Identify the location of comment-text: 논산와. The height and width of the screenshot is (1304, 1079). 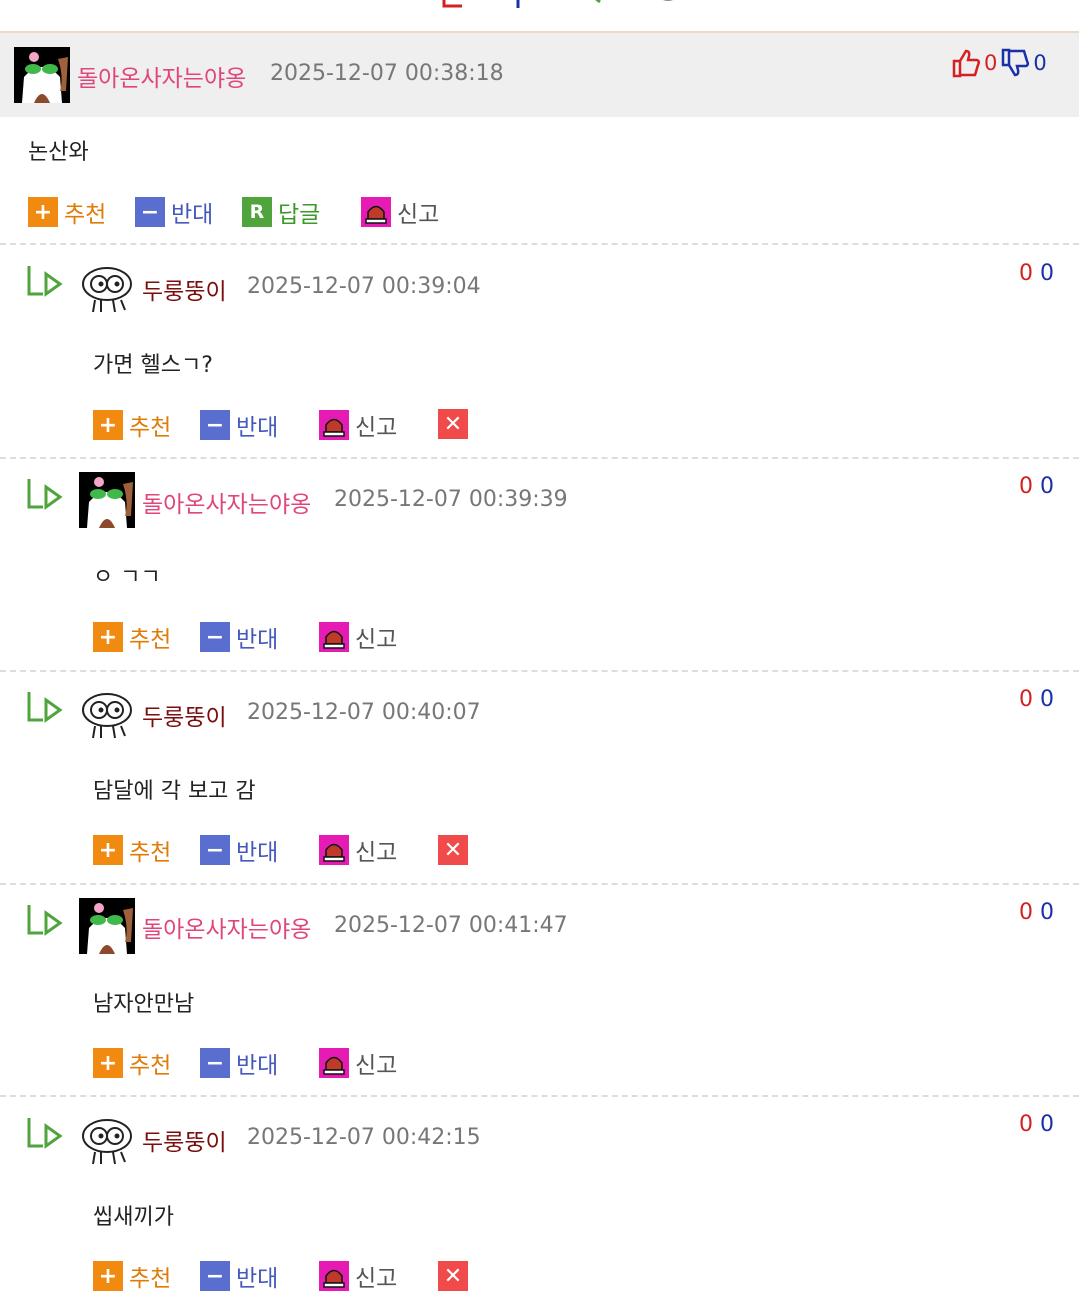
(58, 152).